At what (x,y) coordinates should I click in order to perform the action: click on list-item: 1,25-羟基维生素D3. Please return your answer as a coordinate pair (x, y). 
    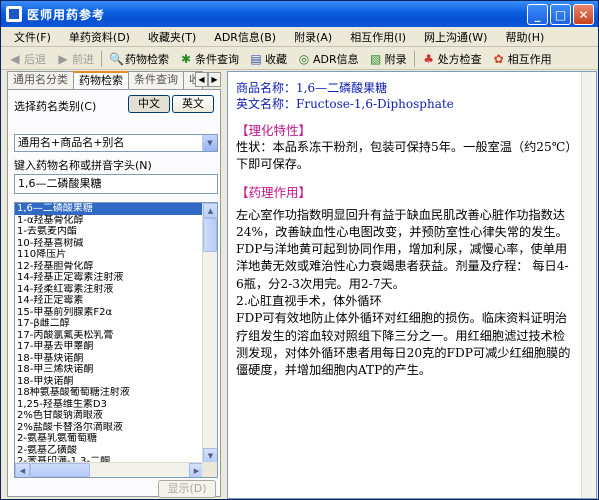
    Looking at the image, I should click on (109, 405).